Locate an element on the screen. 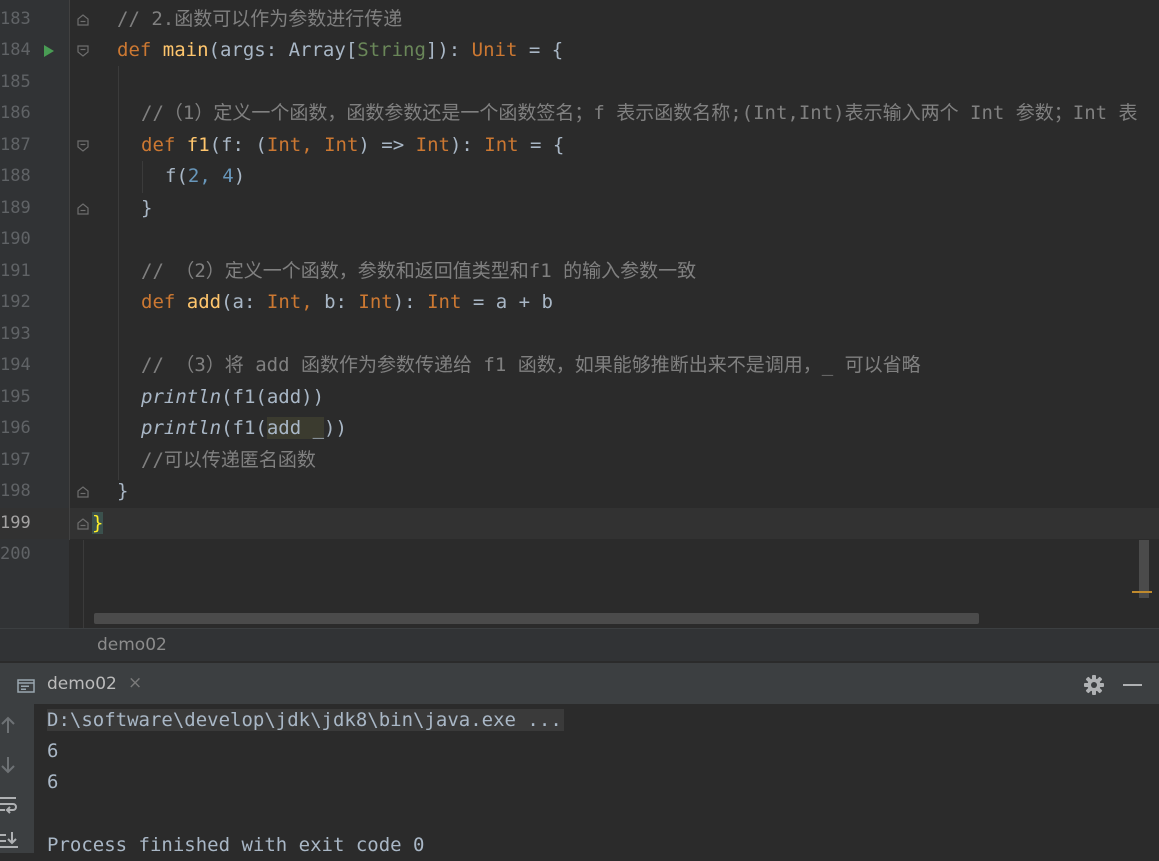  soft-wrap-icon is located at coordinates (10, 805).